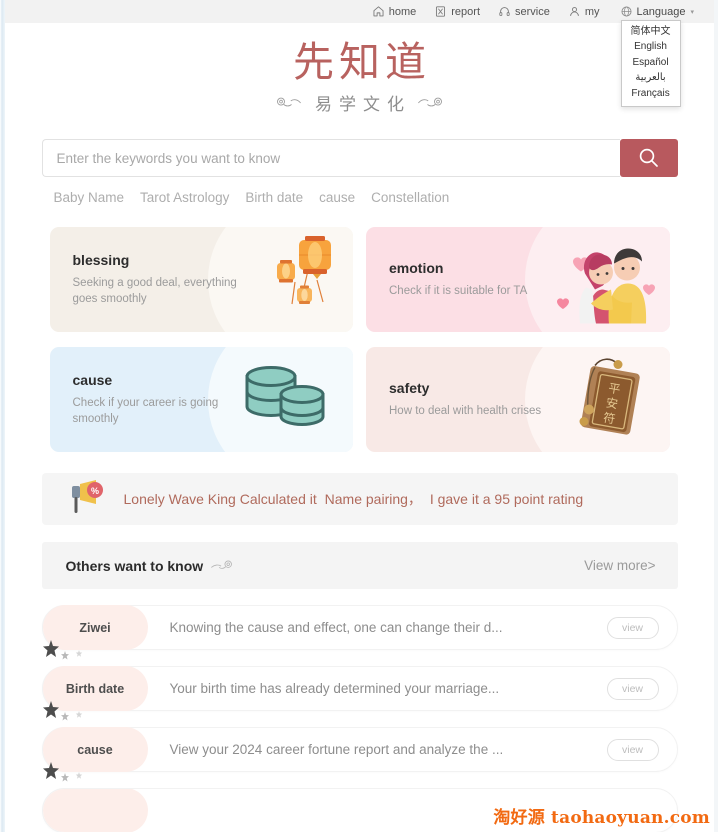 The height and width of the screenshot is (832, 718). Describe the element at coordinates (337, 197) in the screenshot. I see `tag-cause: cause` at that location.